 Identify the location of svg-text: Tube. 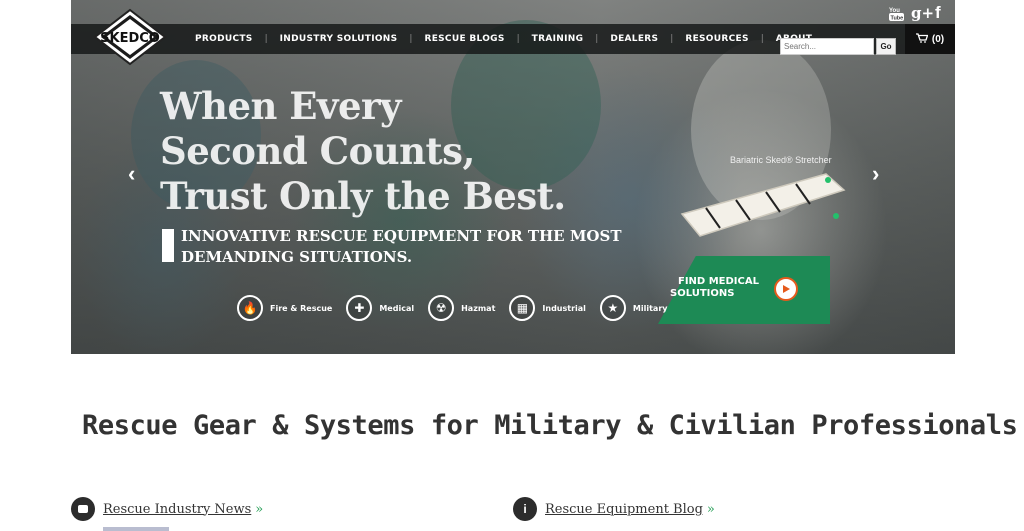
(897, 19).